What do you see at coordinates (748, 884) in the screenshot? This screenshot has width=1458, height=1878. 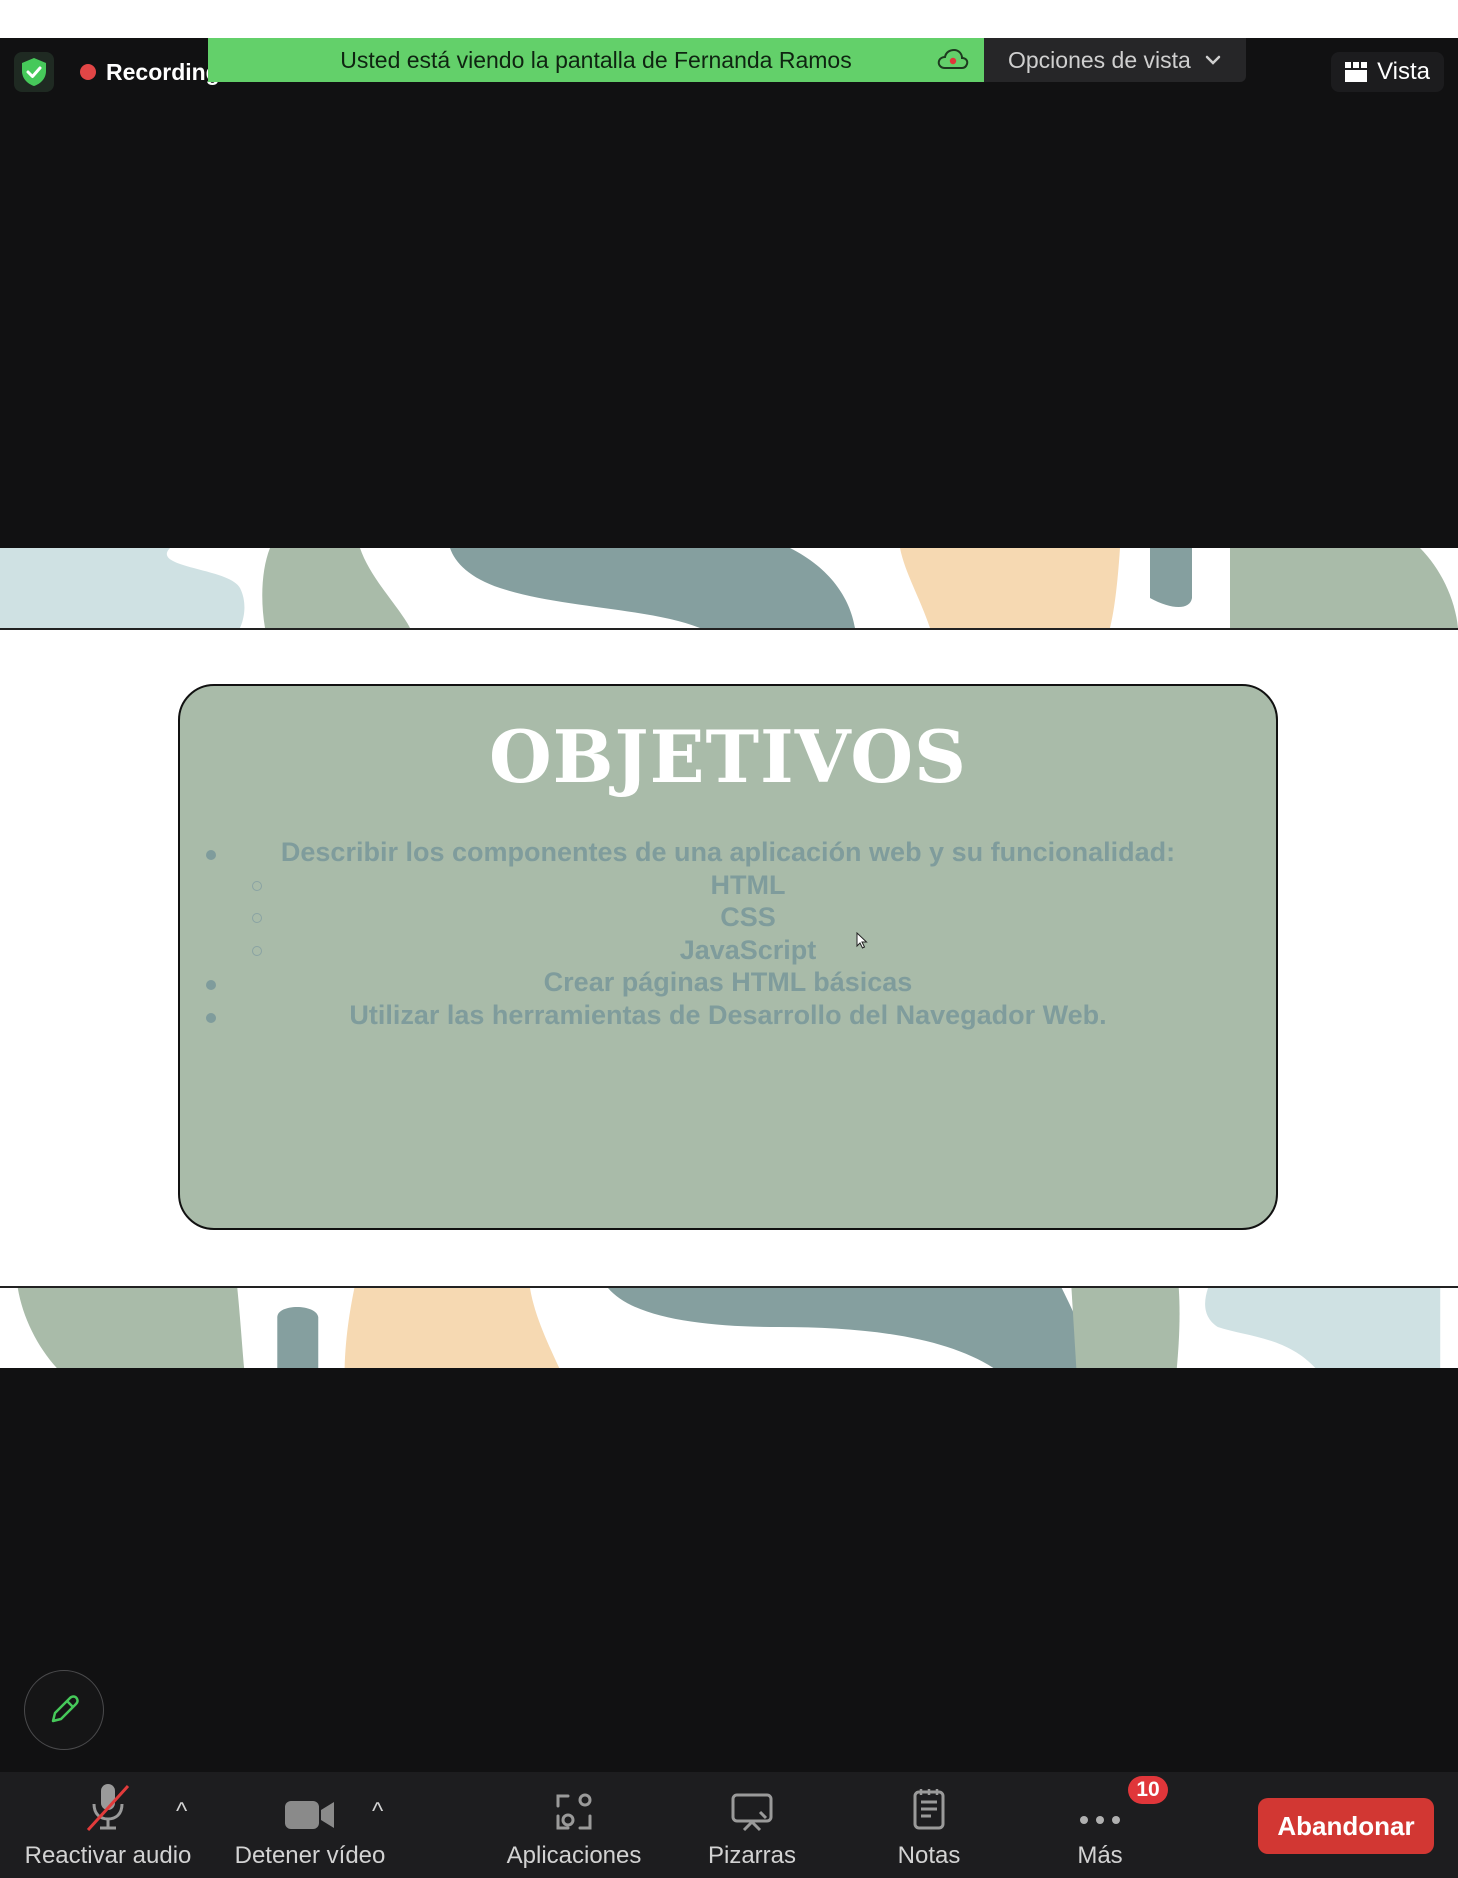 I see `list-item-text: HTML` at bounding box center [748, 884].